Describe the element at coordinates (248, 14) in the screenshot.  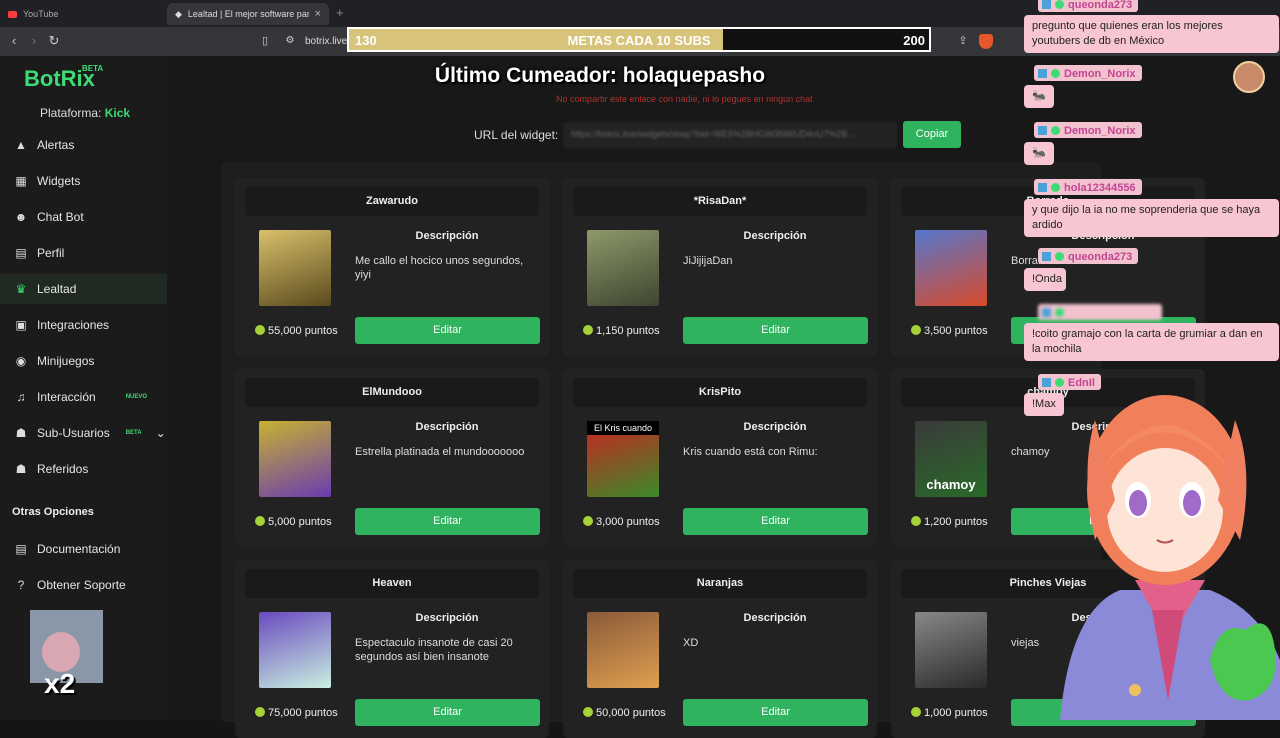
I see `browser-tab-lealtad: ◆ Lealtad | El mejor software para ... ×` at that location.